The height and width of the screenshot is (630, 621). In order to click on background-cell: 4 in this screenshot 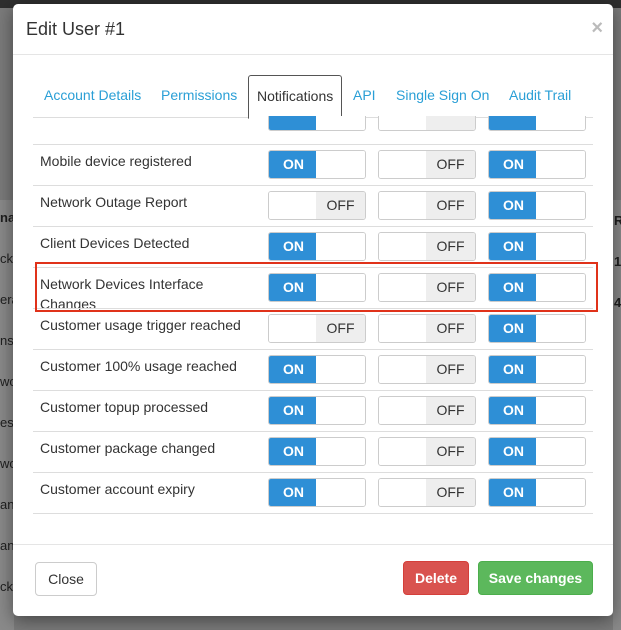, I will do `click(617, 302)`.